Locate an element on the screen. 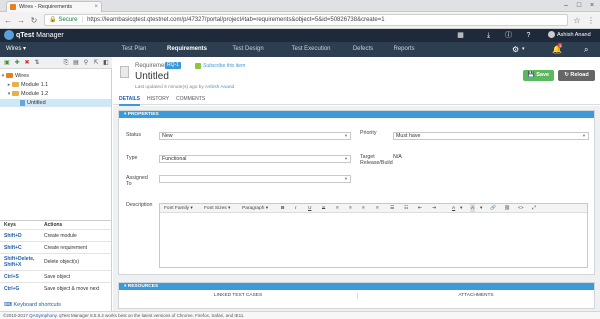 The height and width of the screenshot is (319, 600). paragraph-dropdown: Paragraph ▾ is located at coordinates (255, 208).